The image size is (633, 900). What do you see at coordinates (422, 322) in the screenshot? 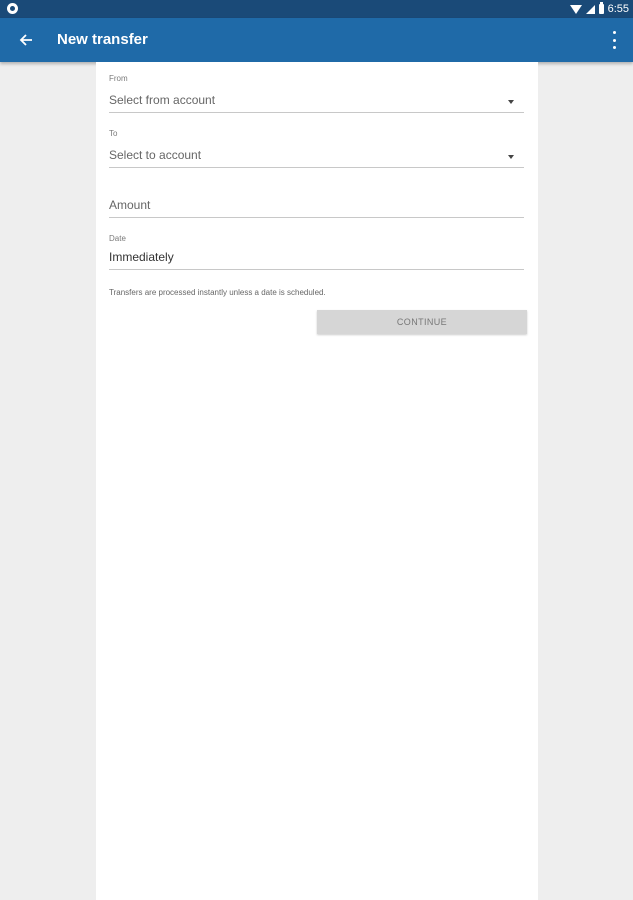
I see `continue-button: CONTINUE` at bounding box center [422, 322].